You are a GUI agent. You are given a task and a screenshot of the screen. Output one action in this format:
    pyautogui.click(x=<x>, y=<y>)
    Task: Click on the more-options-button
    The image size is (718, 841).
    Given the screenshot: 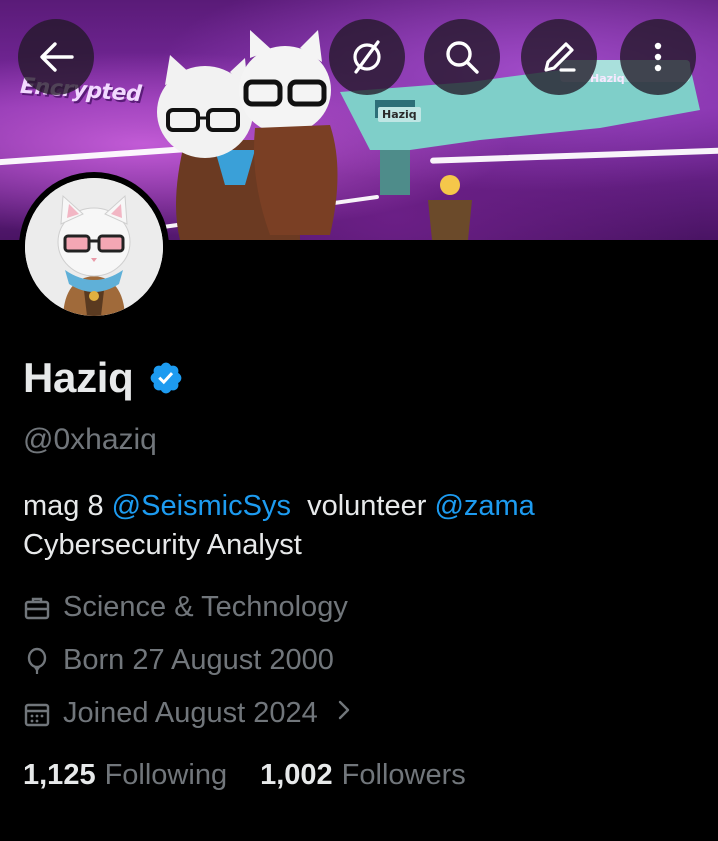 What is the action you would take?
    pyautogui.click(x=658, y=57)
    